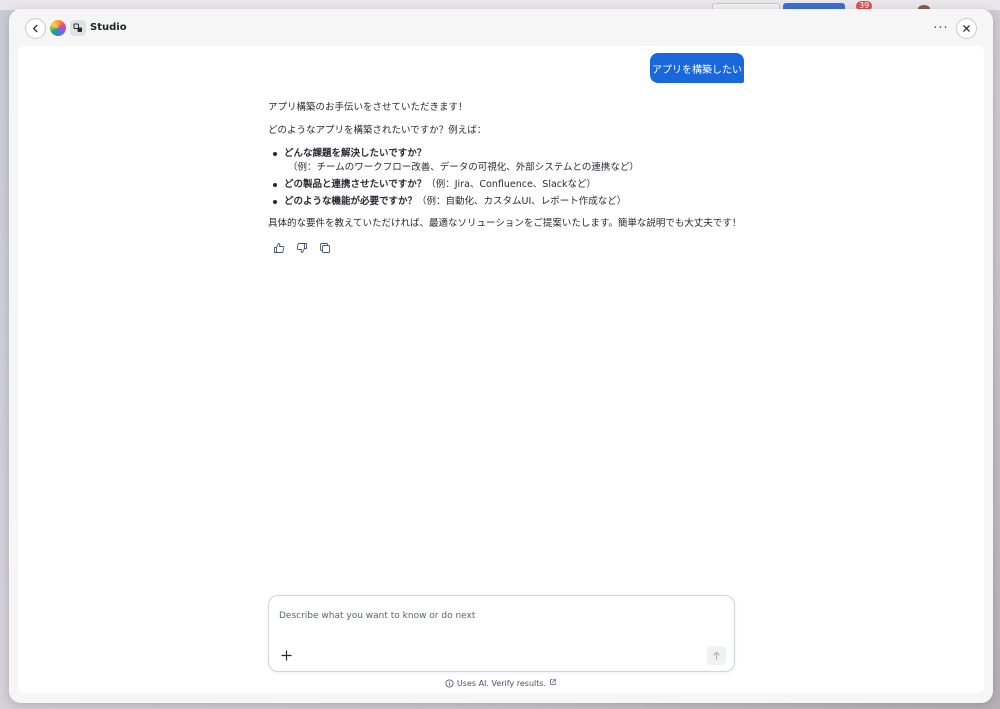 This screenshot has height=709, width=1000. I want to click on feedback-actions, so click(301, 247).